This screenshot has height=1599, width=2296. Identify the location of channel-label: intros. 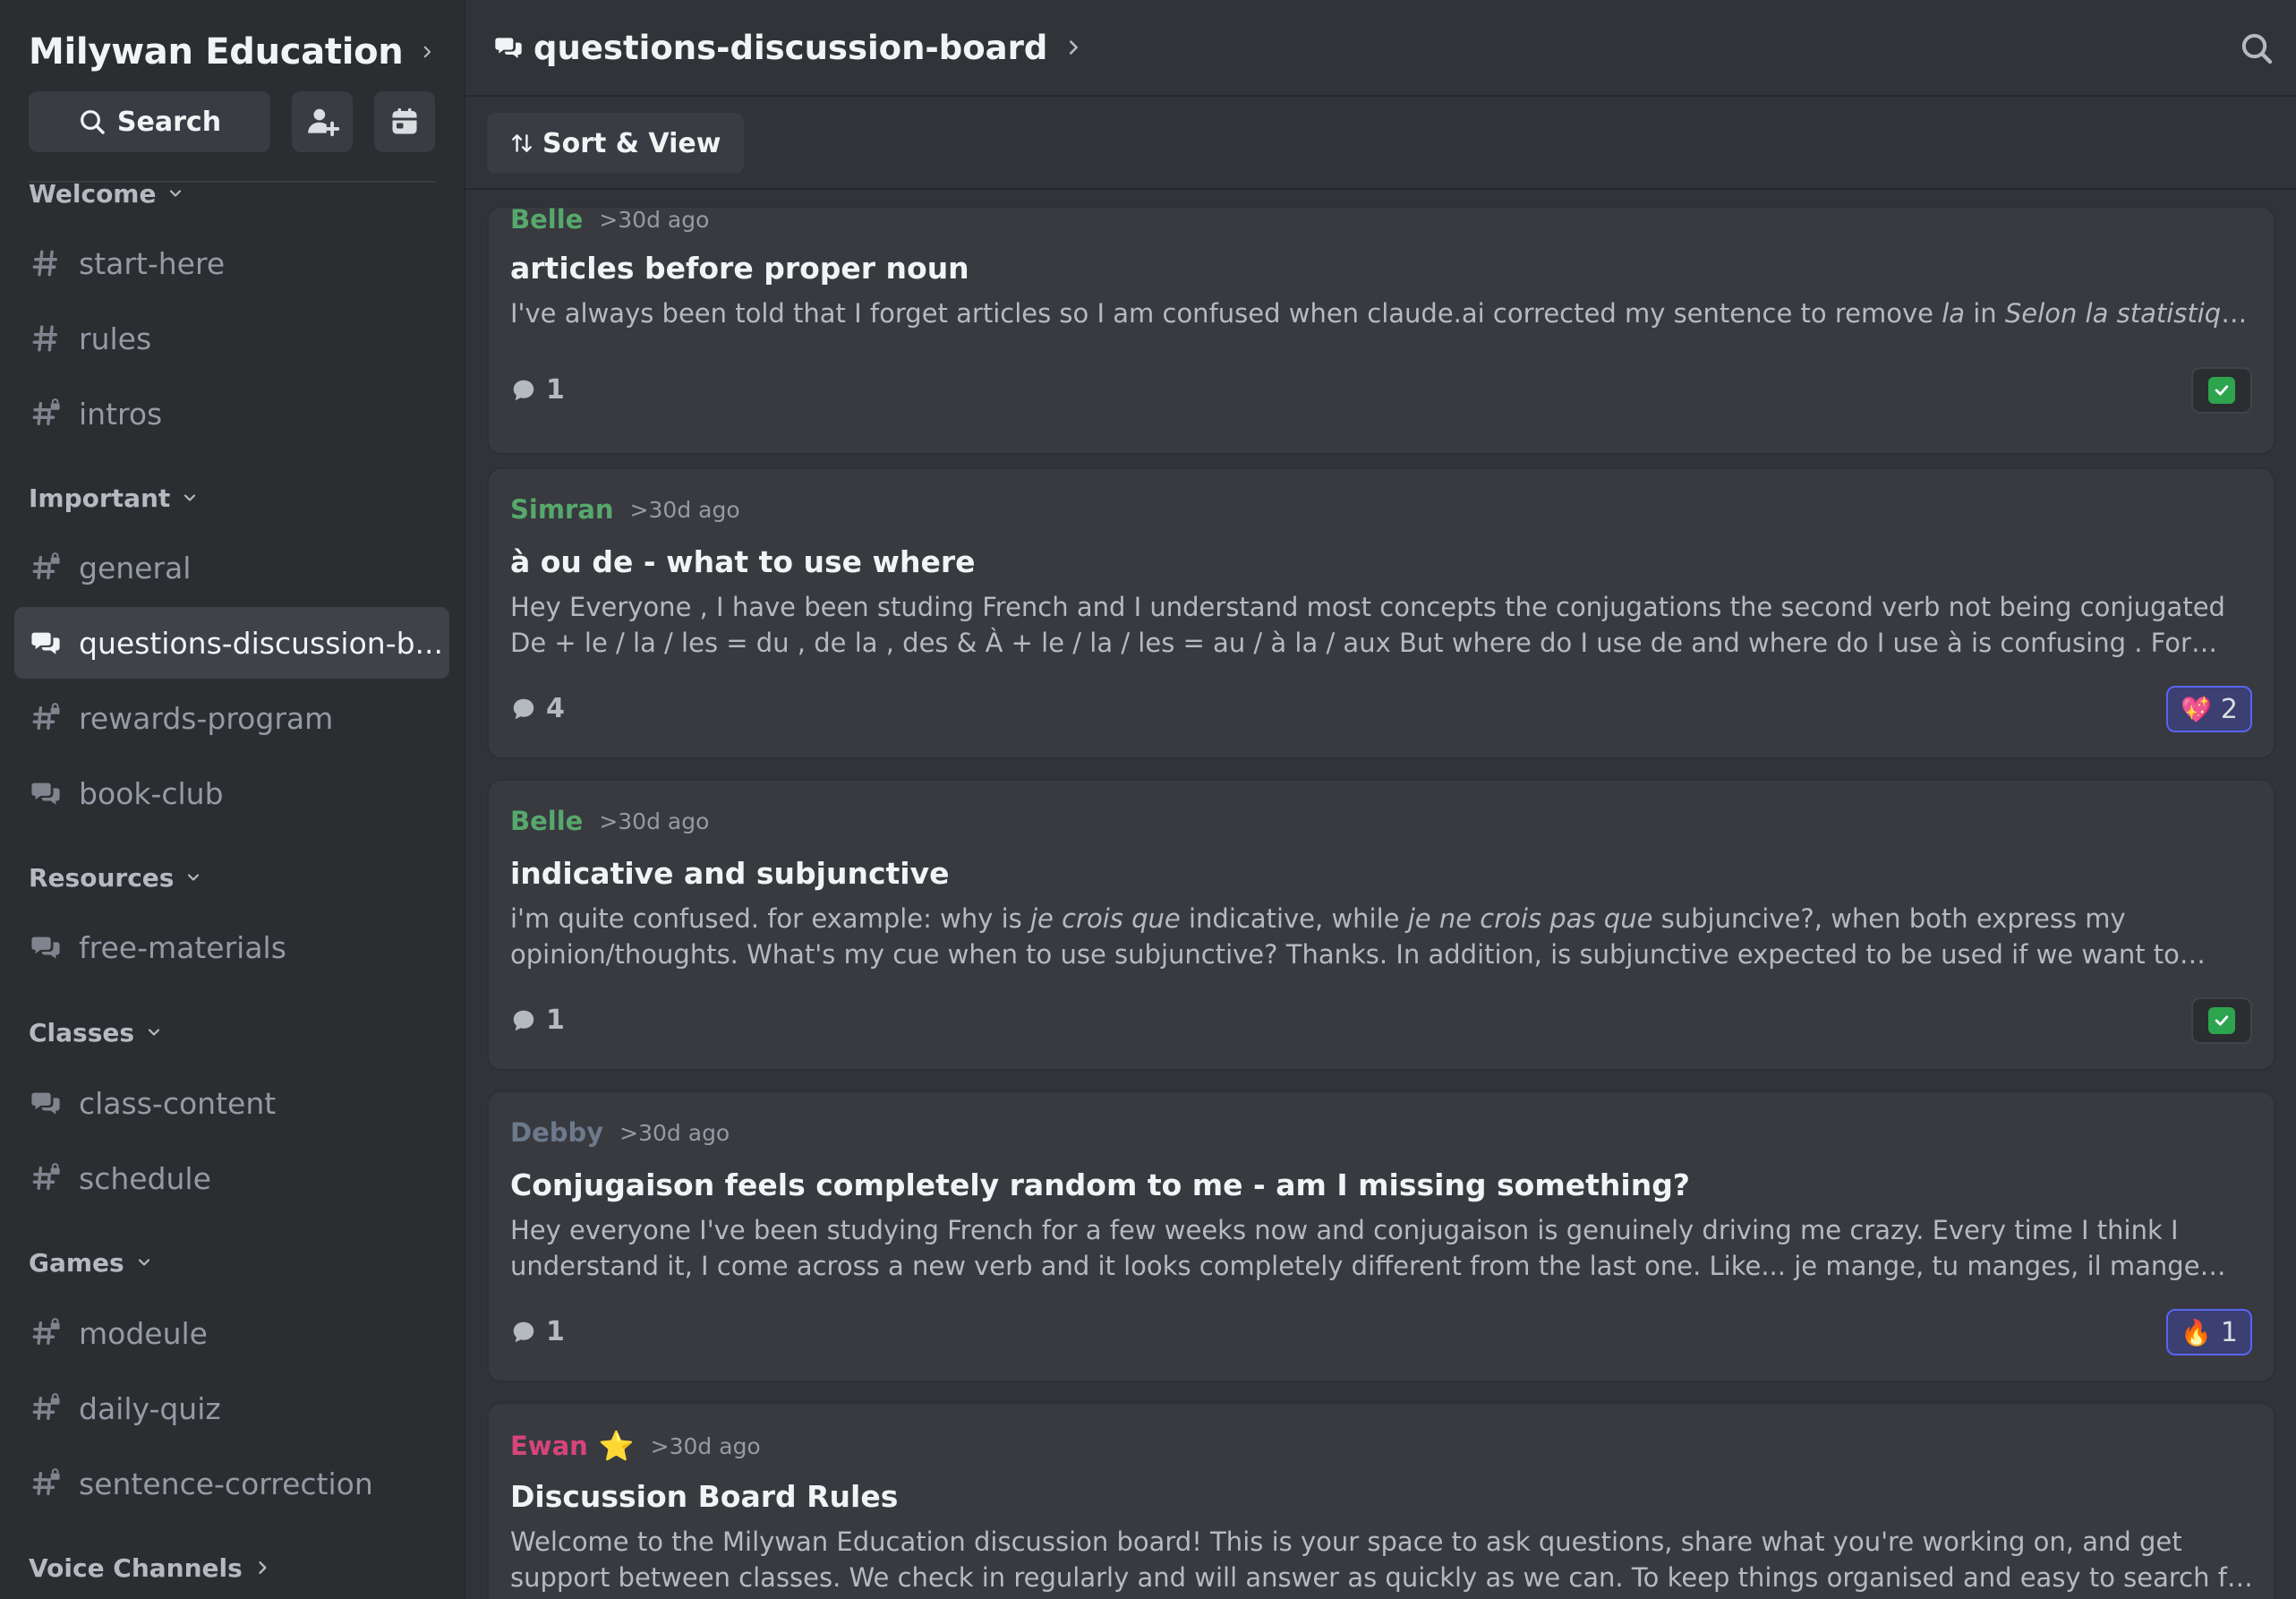
(121, 414).